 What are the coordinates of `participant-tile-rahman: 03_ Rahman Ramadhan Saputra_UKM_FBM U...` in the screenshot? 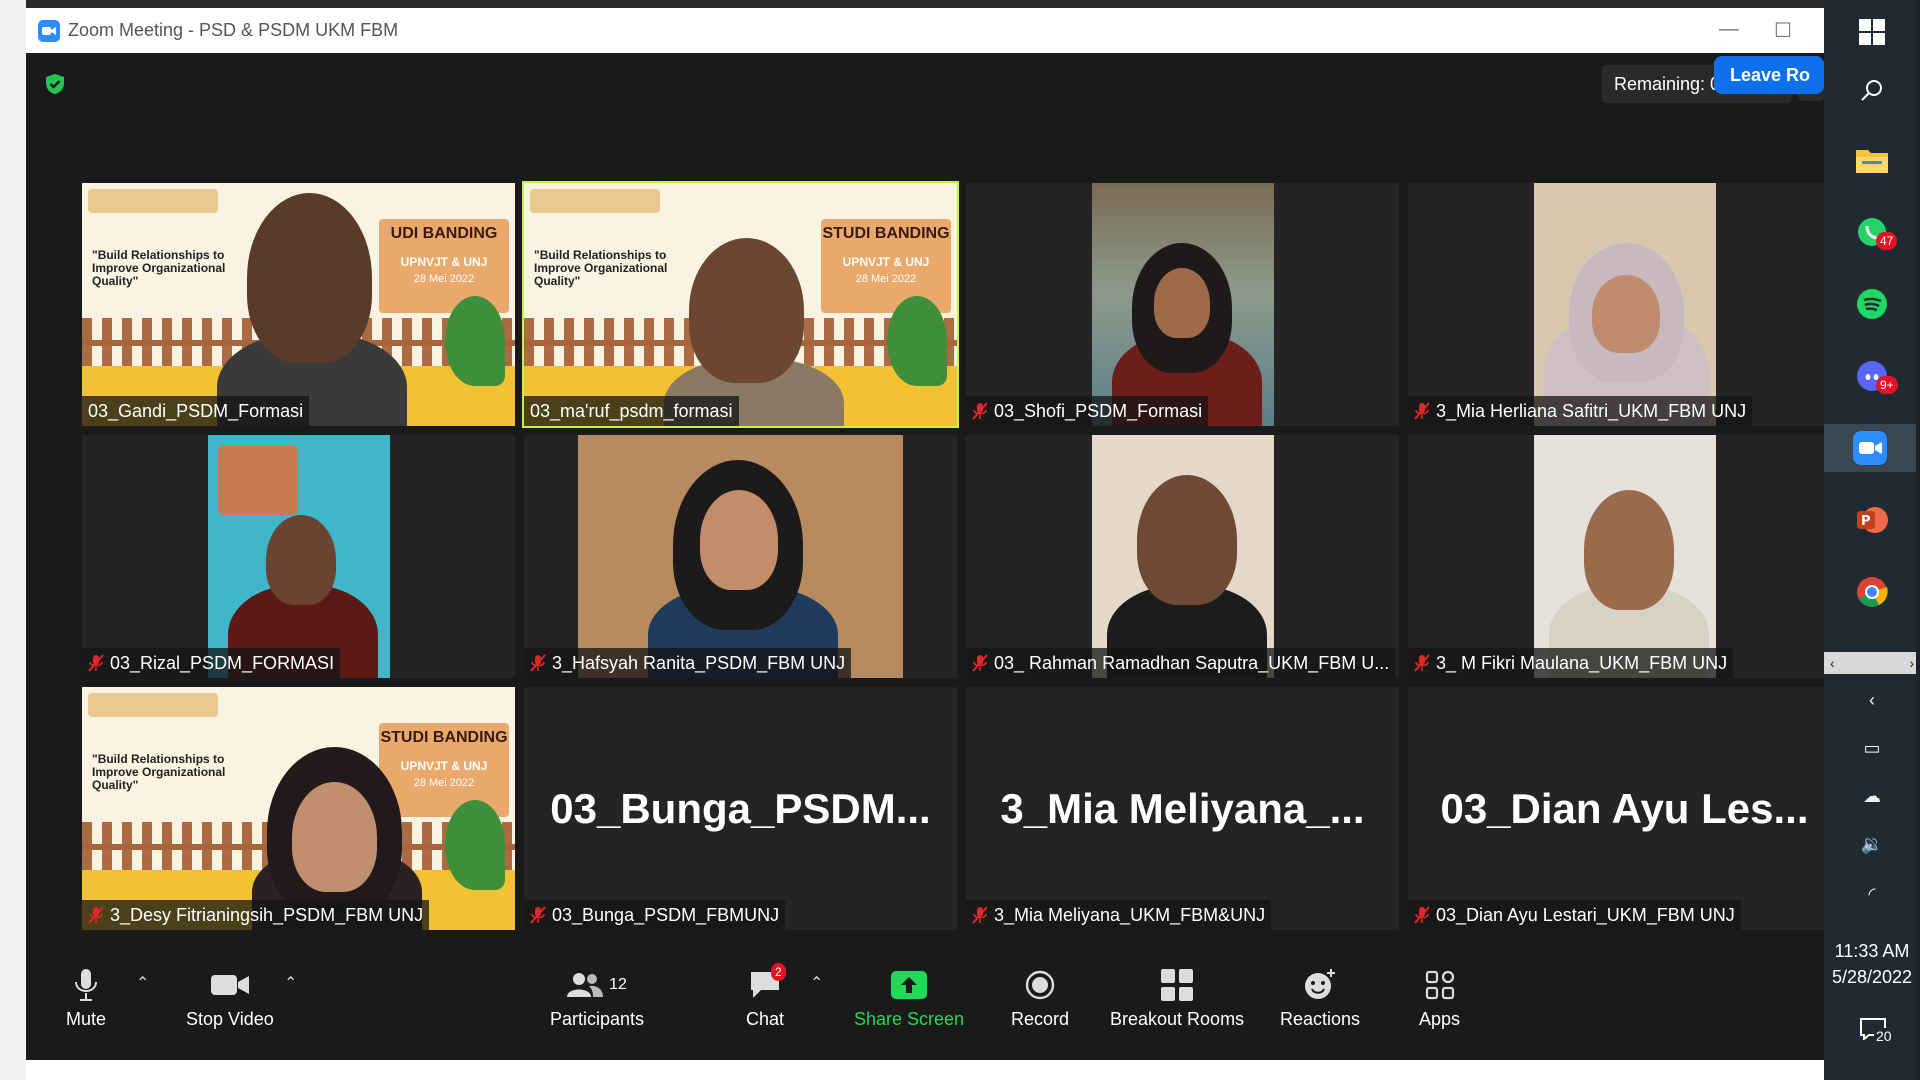 It's located at (1182, 556).